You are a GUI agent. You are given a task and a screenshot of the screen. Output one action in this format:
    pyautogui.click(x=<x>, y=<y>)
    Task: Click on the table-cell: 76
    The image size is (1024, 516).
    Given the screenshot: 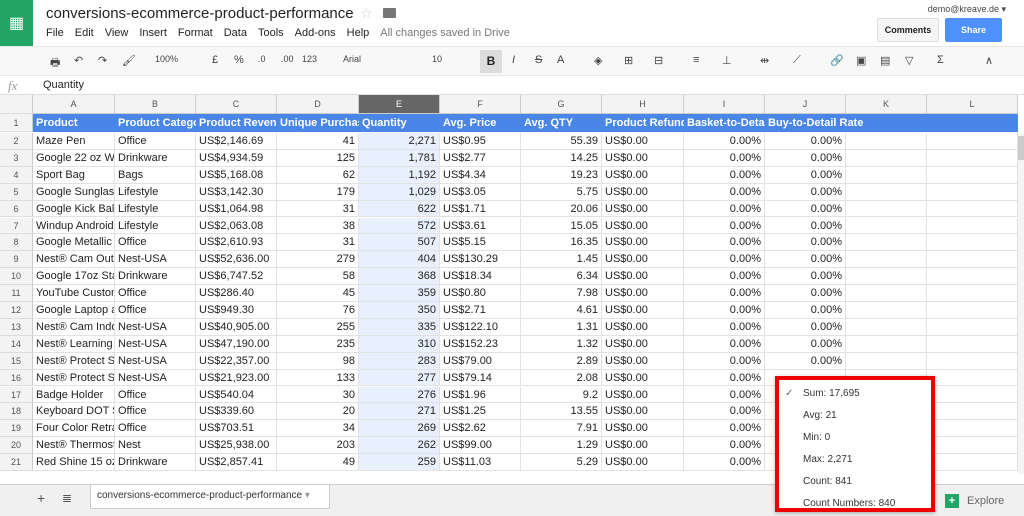 What is the action you would take?
    pyautogui.click(x=318, y=310)
    